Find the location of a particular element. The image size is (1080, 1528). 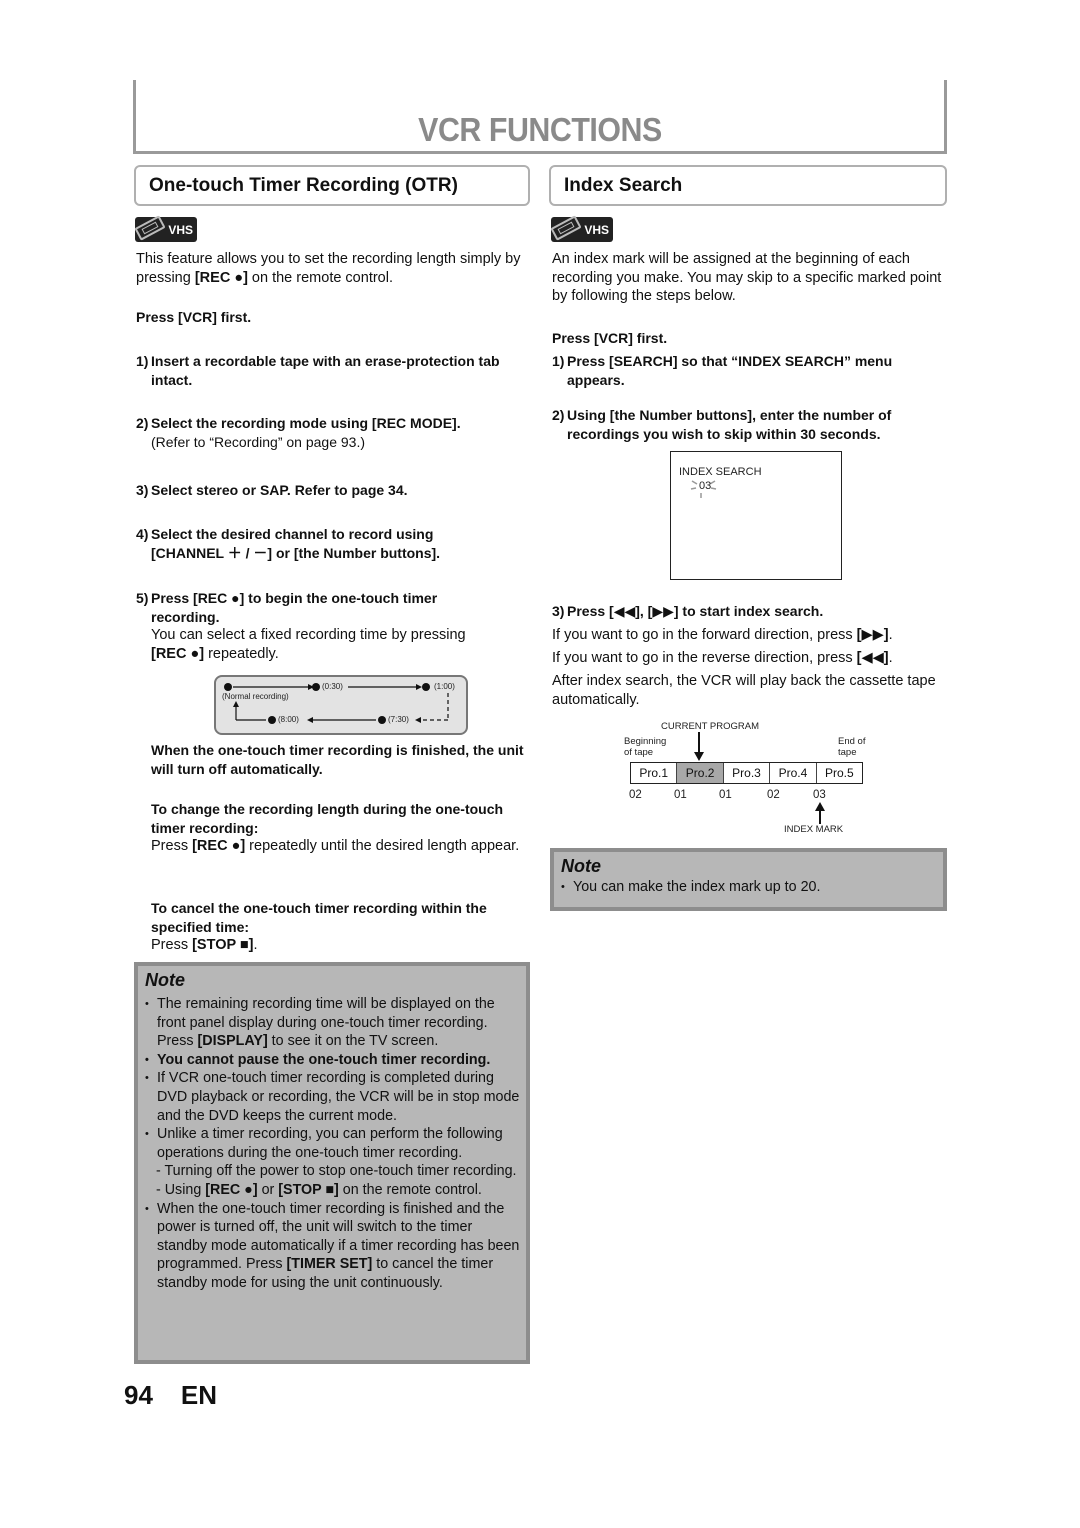

tape-program-bar: Pro.1 Pro.2 Pro.3 Pro.4 Pro.5 is located at coordinates (746, 773).